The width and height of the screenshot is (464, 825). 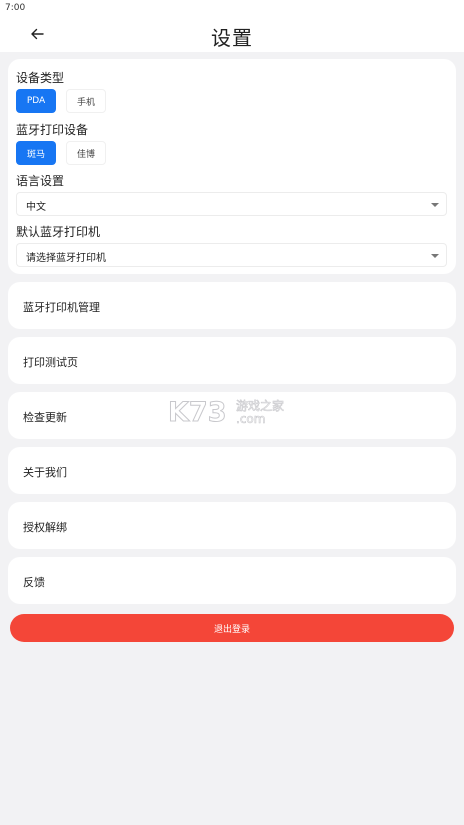 I want to click on menu-item-label: 反馈, so click(x=34, y=582).